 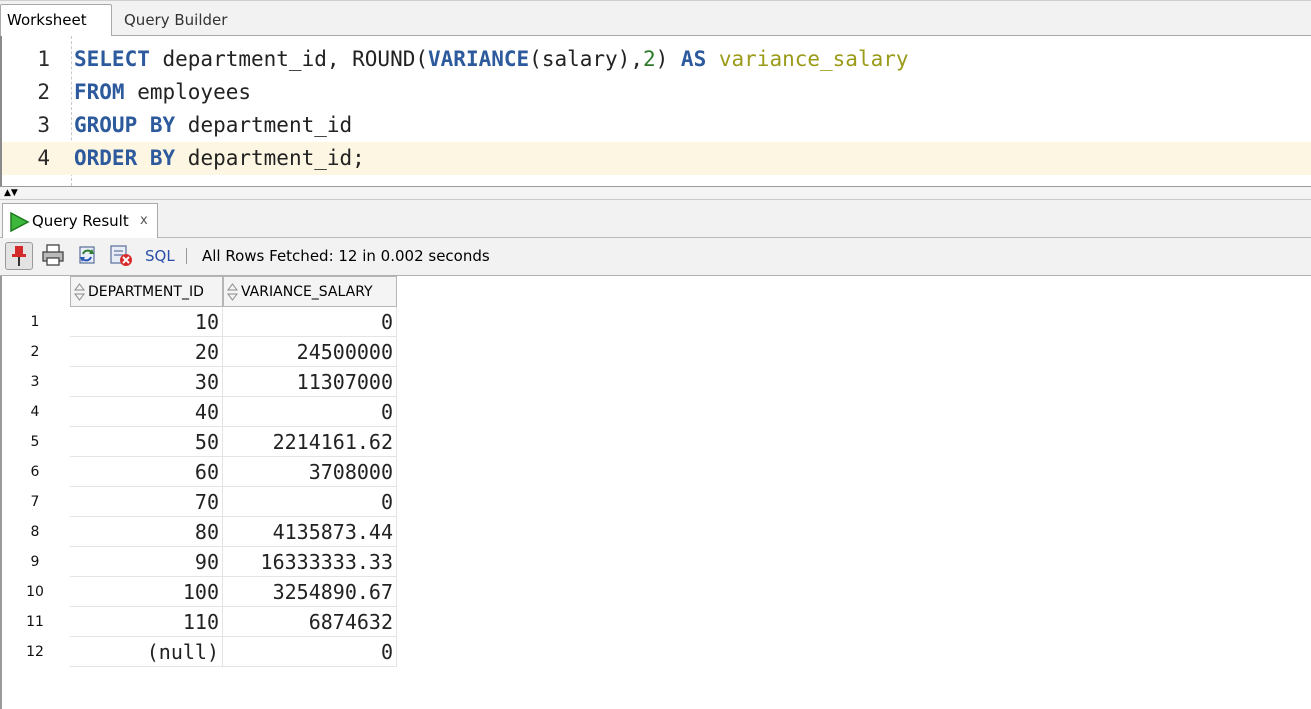 What do you see at coordinates (144, 220) in the screenshot?
I see `close-icon: x` at bounding box center [144, 220].